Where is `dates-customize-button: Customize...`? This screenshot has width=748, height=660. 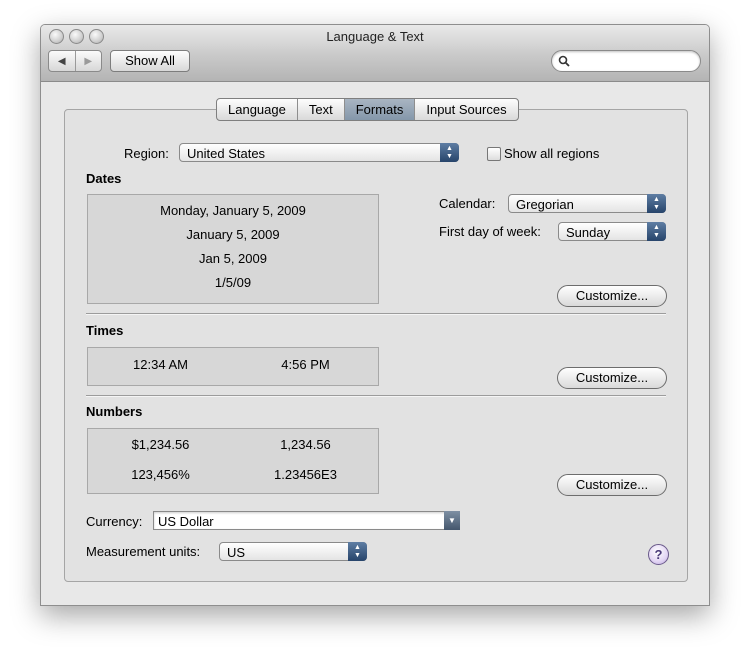 dates-customize-button: Customize... is located at coordinates (612, 296).